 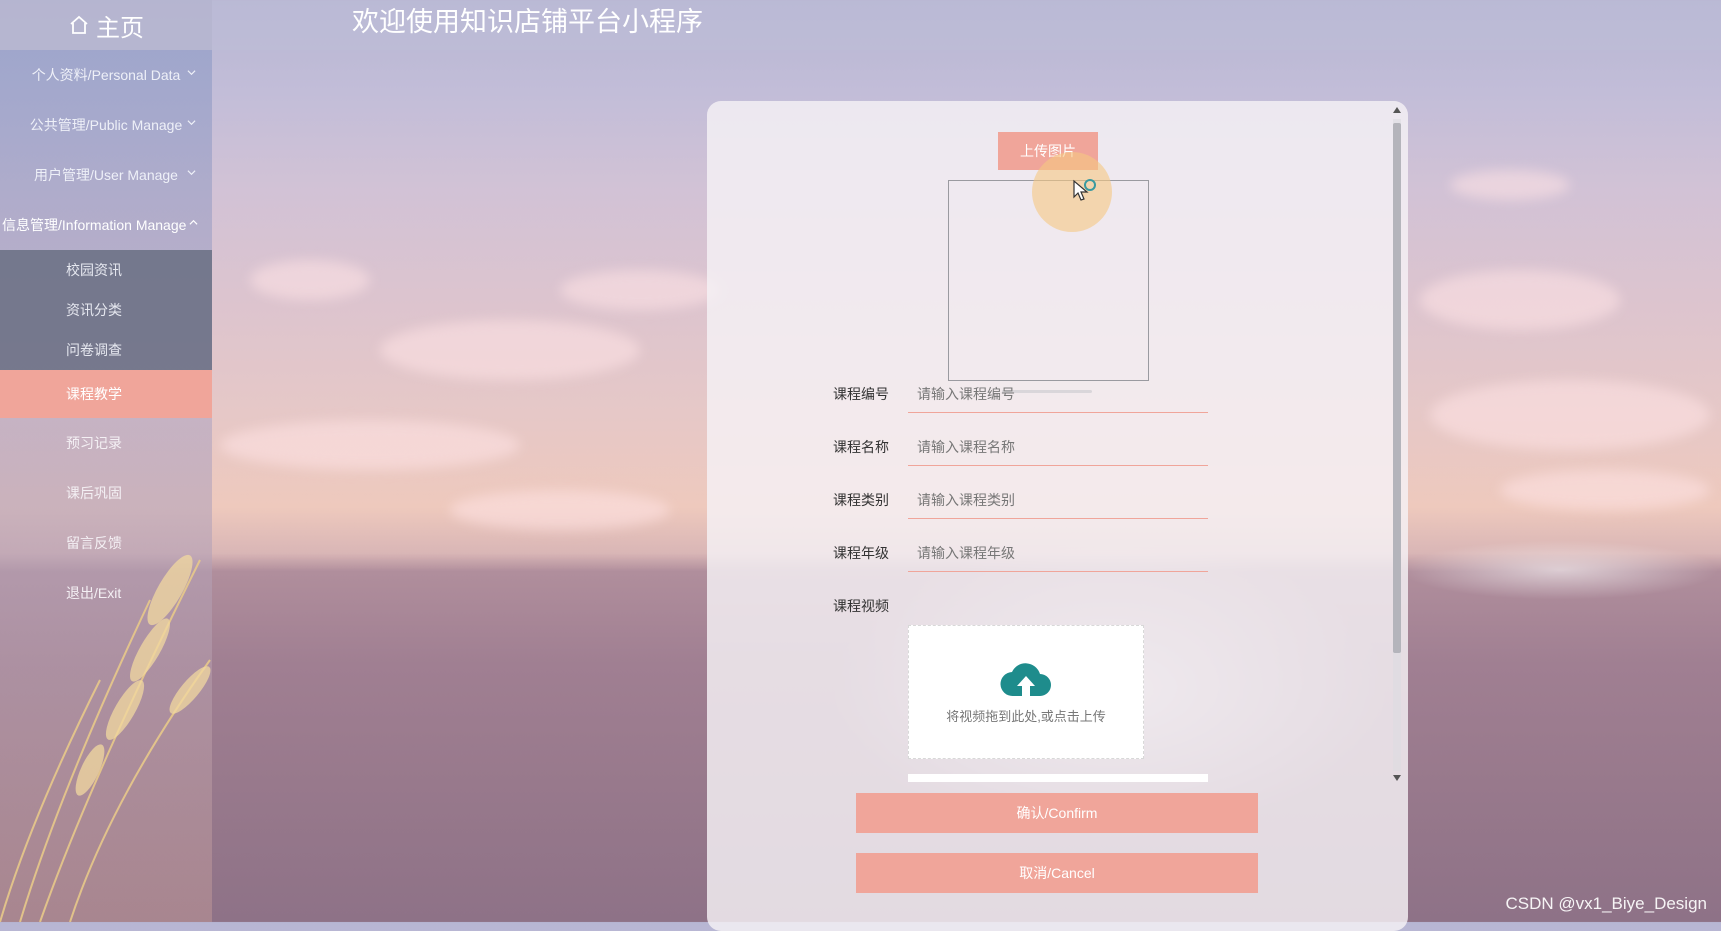 I want to click on sidebar-item-news-category: 资讯分类, so click(x=106, y=310).